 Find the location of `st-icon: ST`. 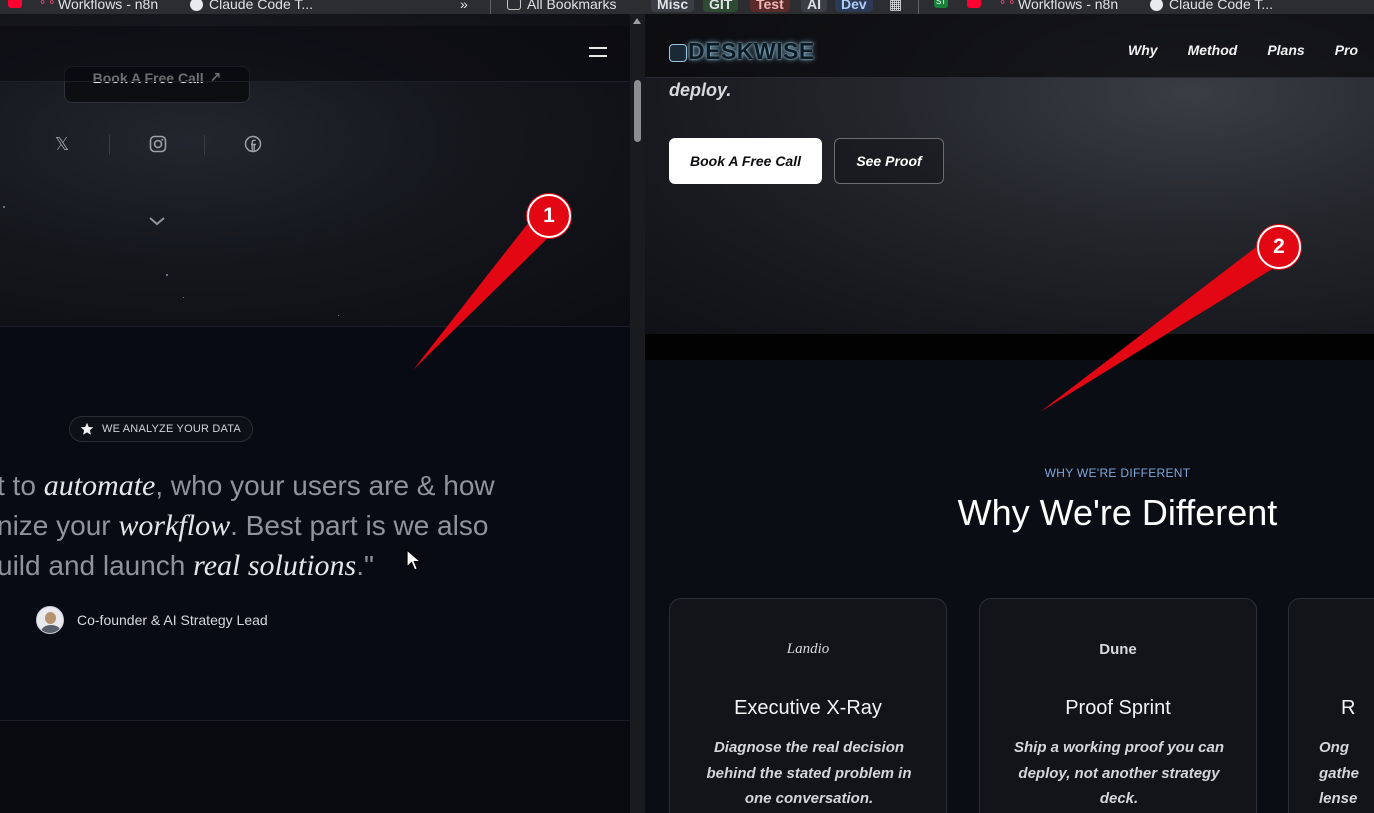

st-icon: ST is located at coordinates (941, 4).